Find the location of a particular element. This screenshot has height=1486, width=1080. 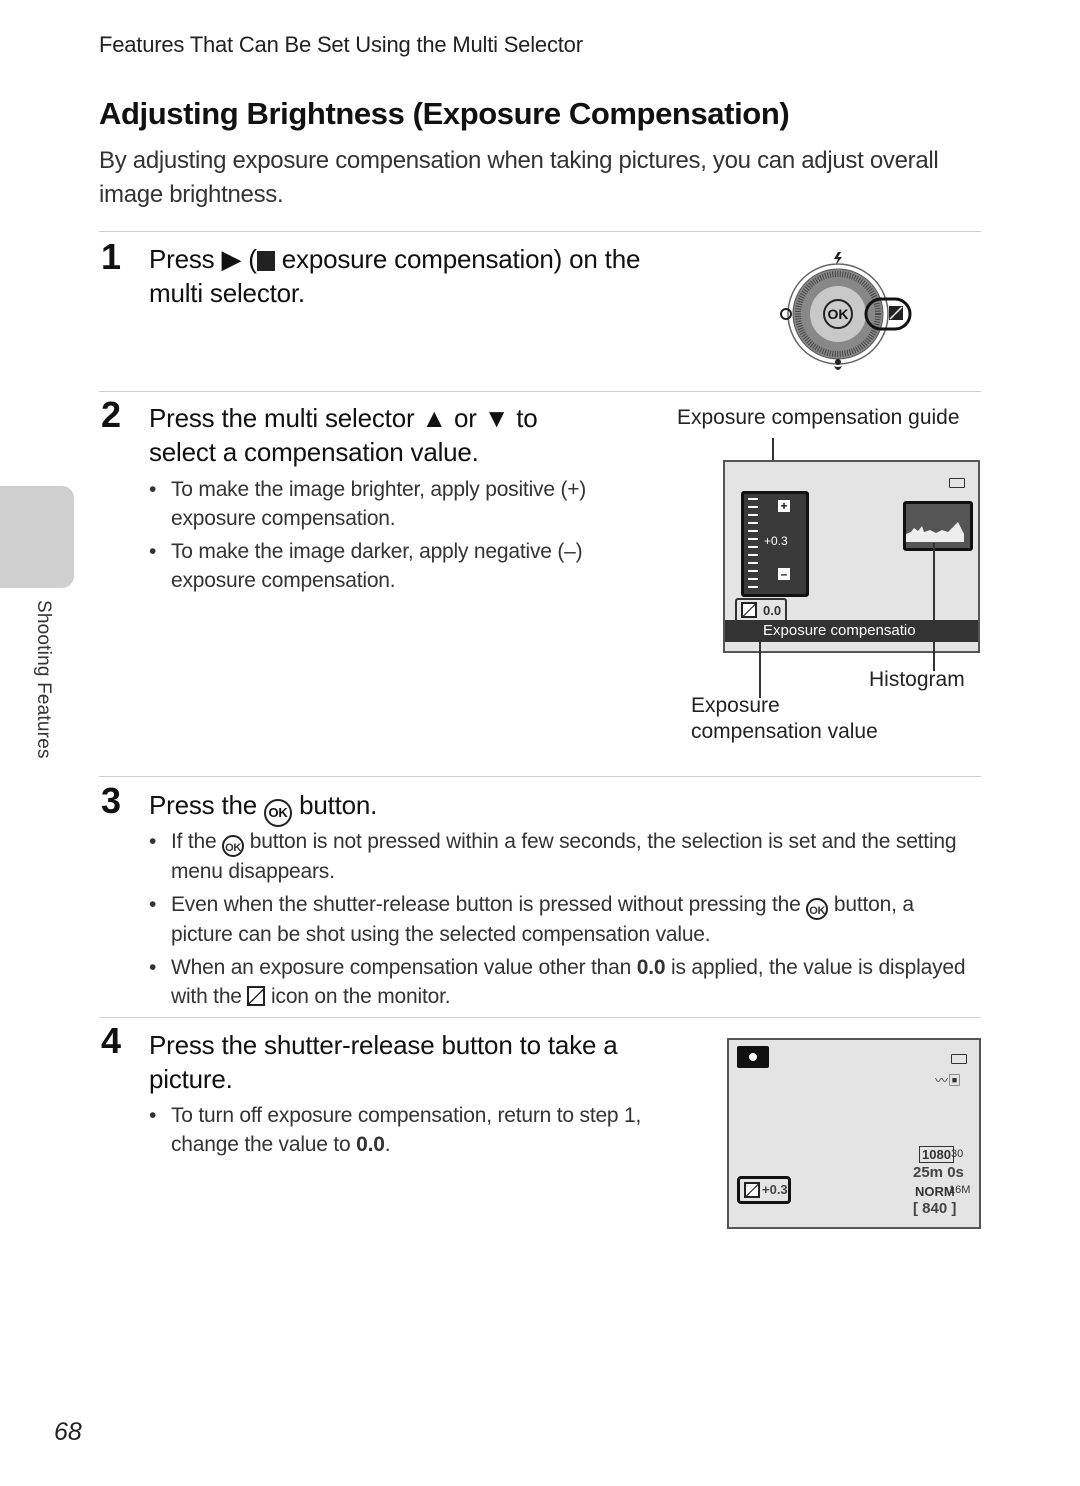

minus-icon: – is located at coordinates (784, 574).